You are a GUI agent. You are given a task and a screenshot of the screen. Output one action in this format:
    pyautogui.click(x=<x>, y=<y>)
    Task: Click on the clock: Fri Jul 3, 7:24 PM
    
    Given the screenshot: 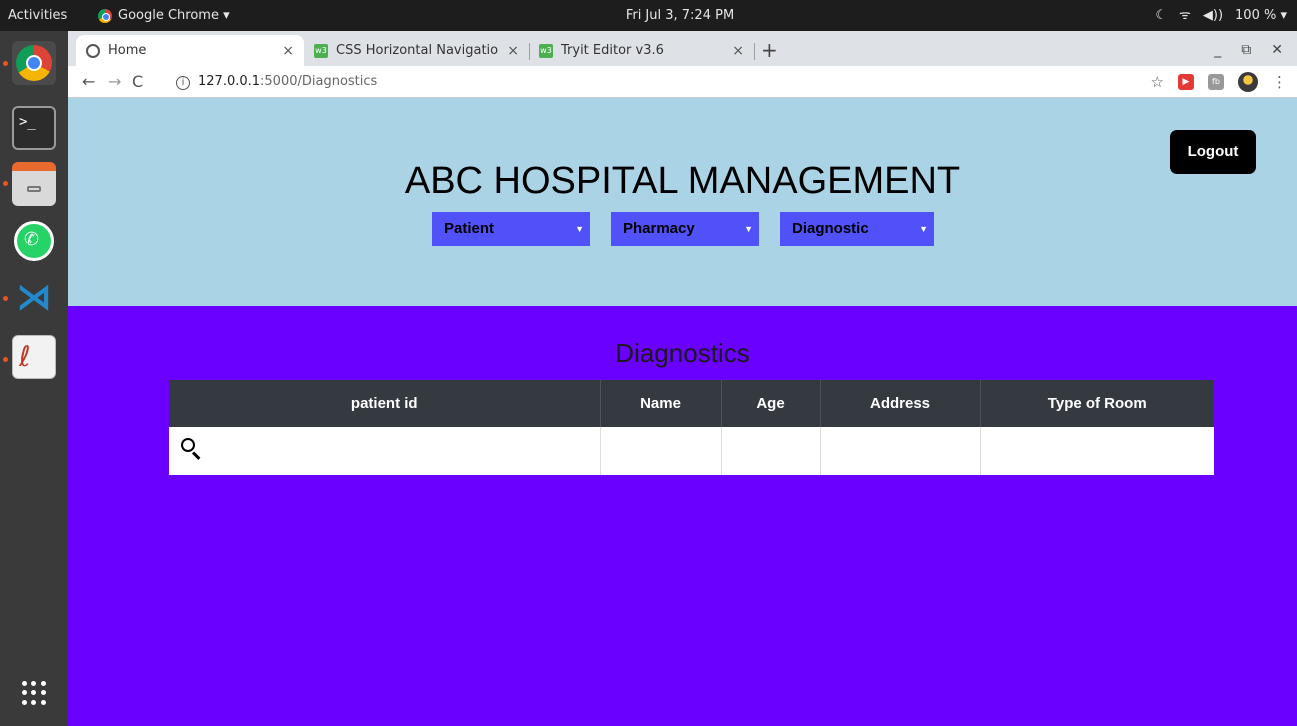 What is the action you would take?
    pyautogui.click(x=648, y=15)
    